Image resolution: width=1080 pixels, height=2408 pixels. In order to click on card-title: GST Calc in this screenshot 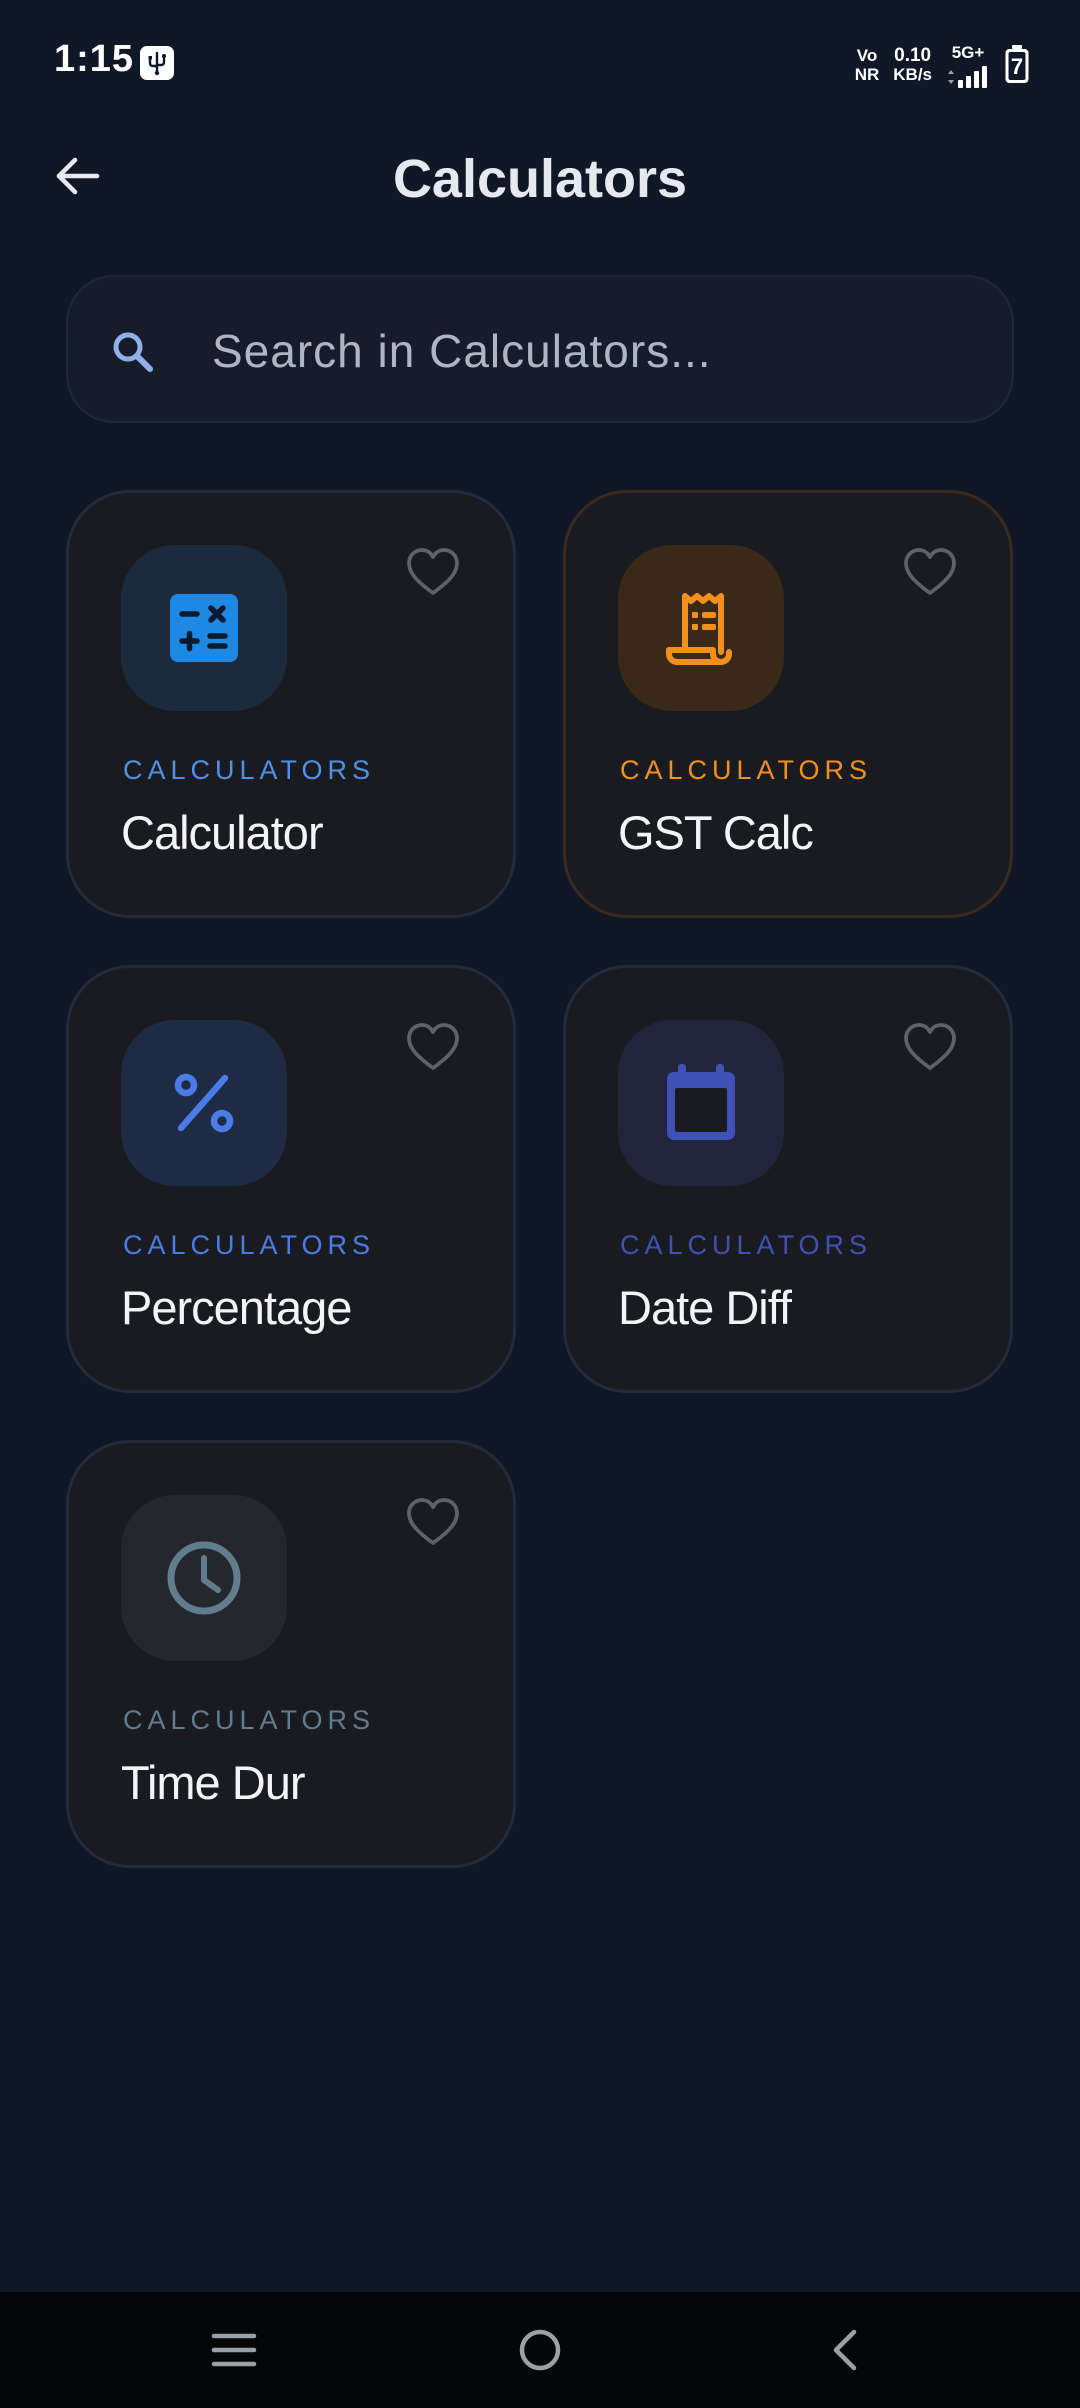, I will do `click(716, 832)`.